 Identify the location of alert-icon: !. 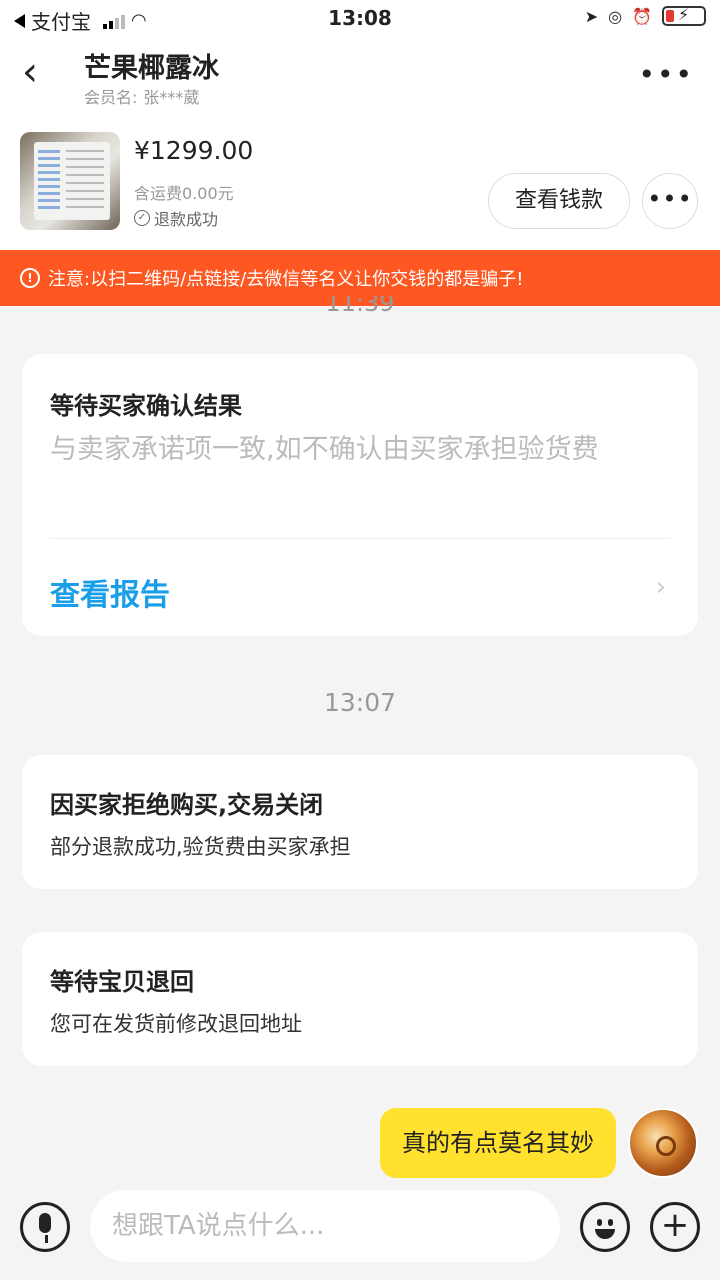
(30, 278).